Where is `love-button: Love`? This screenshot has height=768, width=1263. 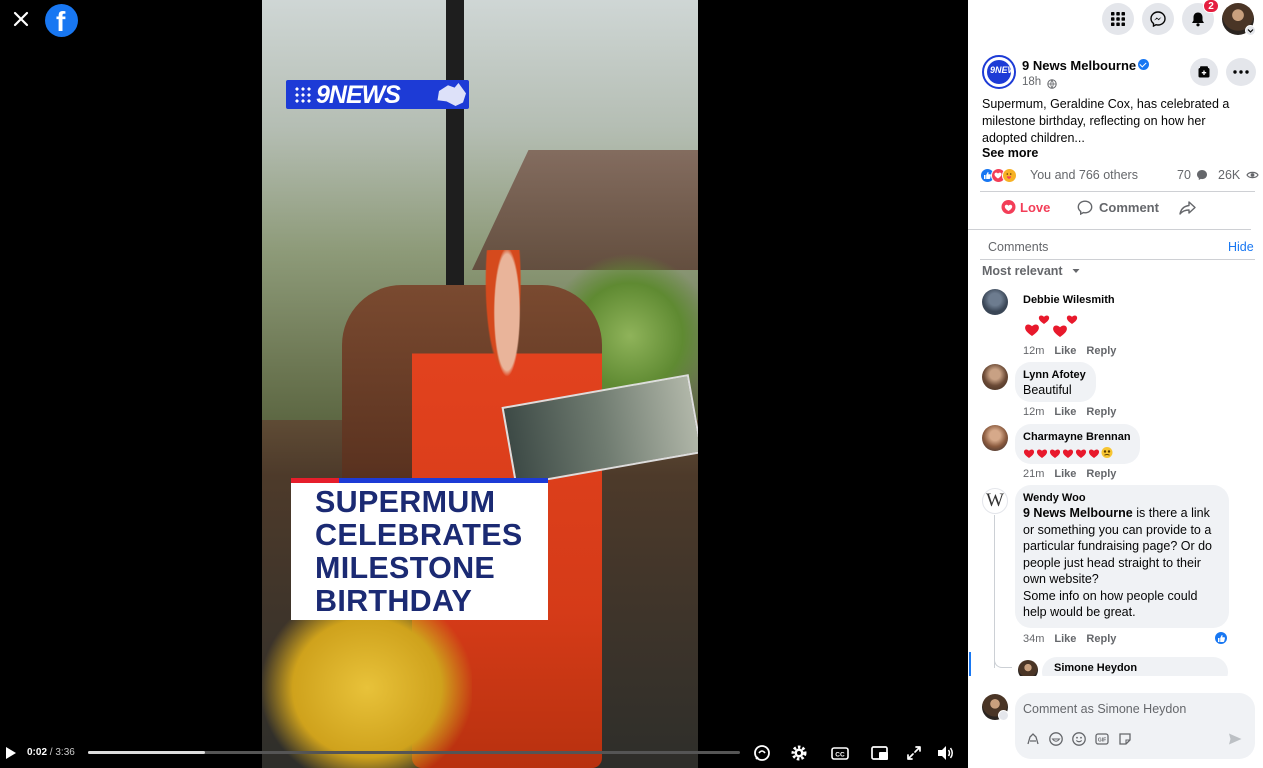
love-button: Love is located at coordinates (1025, 207).